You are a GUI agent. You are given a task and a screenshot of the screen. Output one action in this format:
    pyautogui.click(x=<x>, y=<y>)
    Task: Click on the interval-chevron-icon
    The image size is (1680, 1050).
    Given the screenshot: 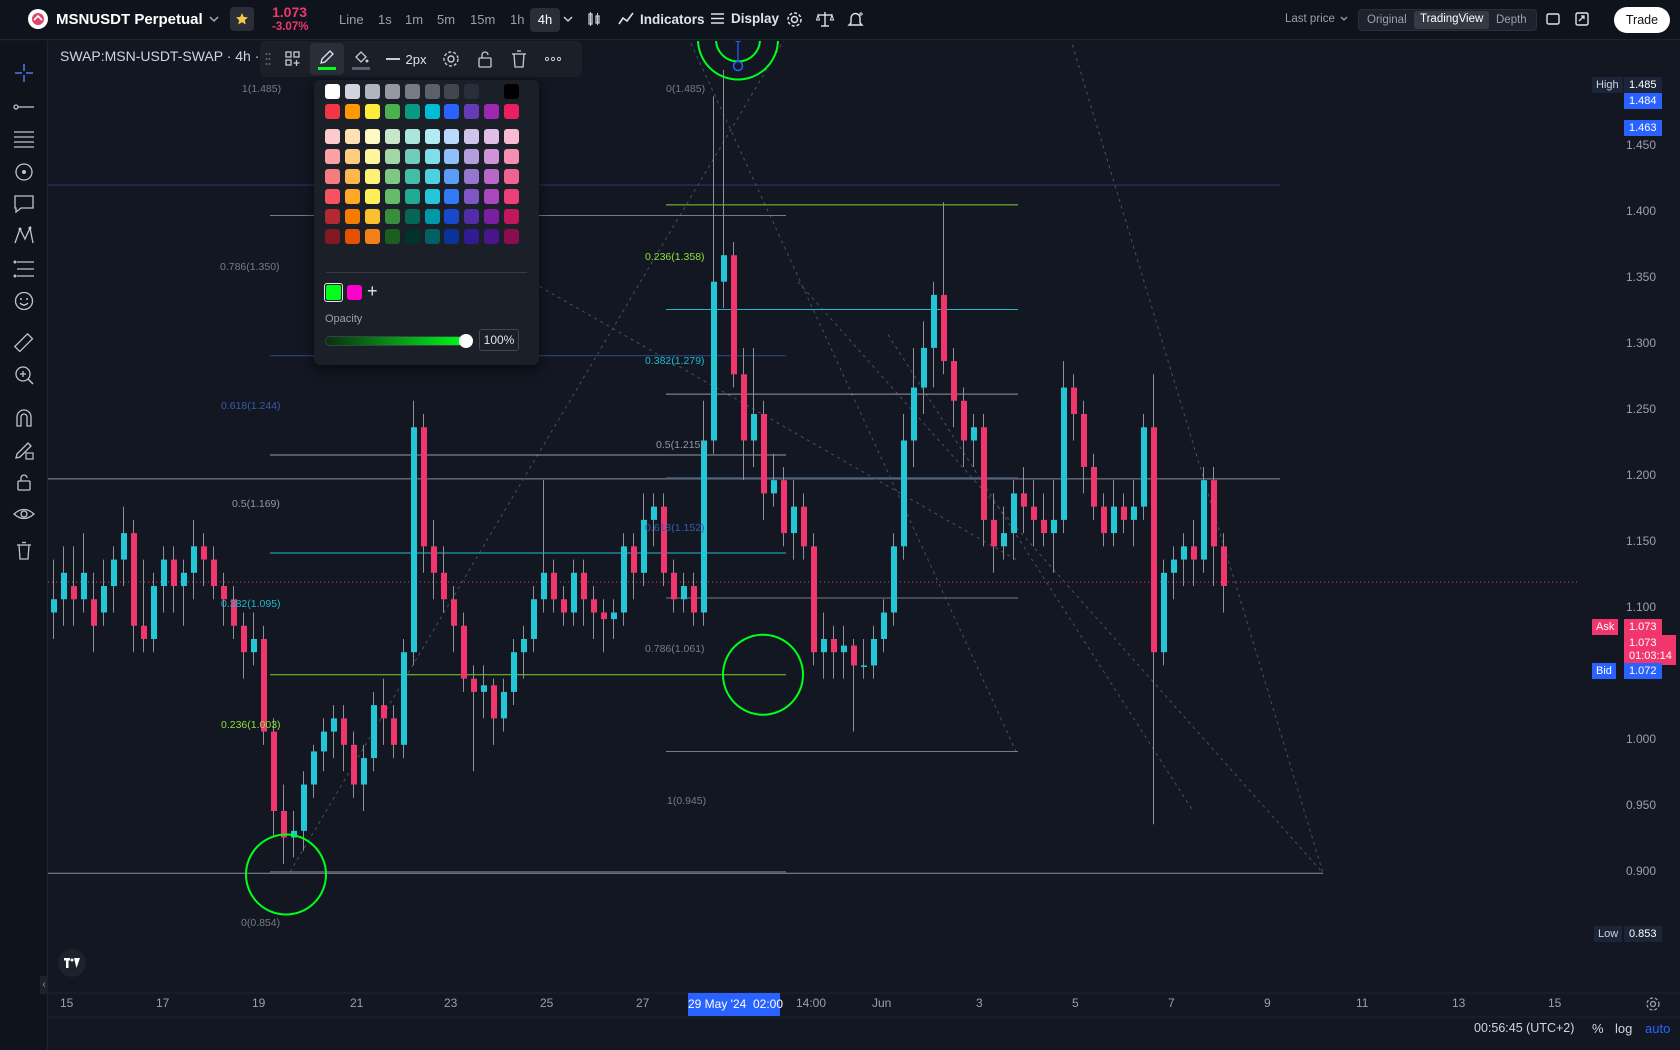 What is the action you would take?
    pyautogui.click(x=568, y=20)
    